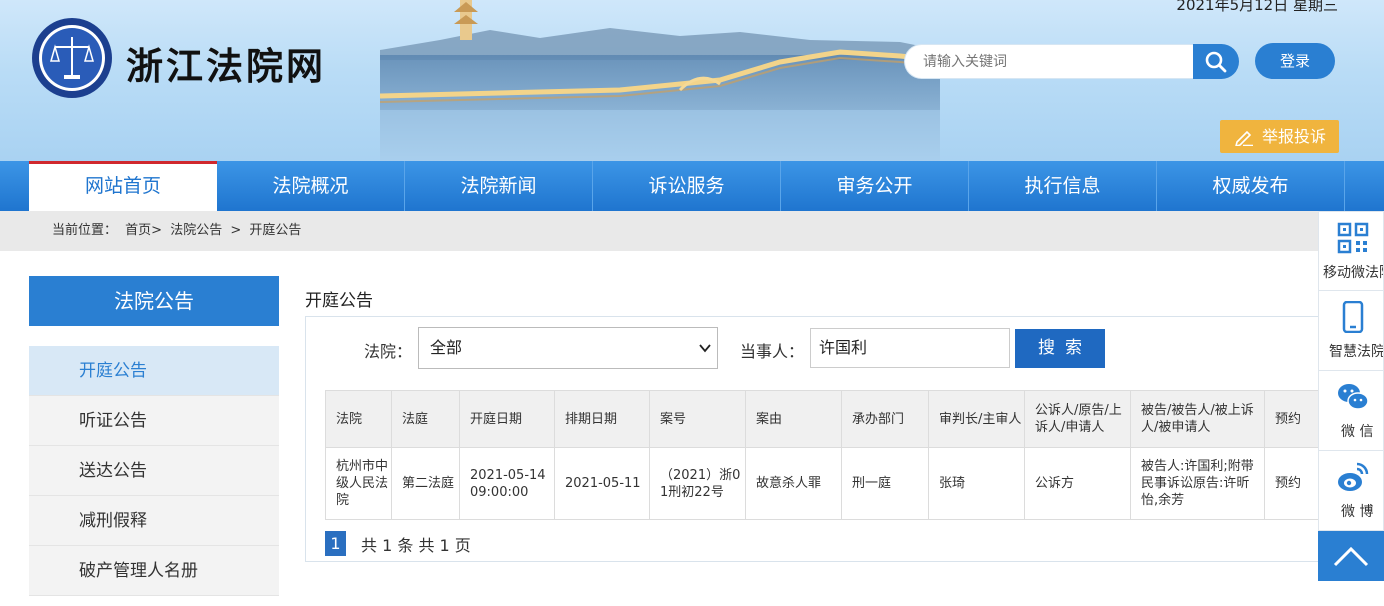 The height and width of the screenshot is (606, 1384). I want to click on breadcrumb-current: 开庭公告, so click(275, 230).